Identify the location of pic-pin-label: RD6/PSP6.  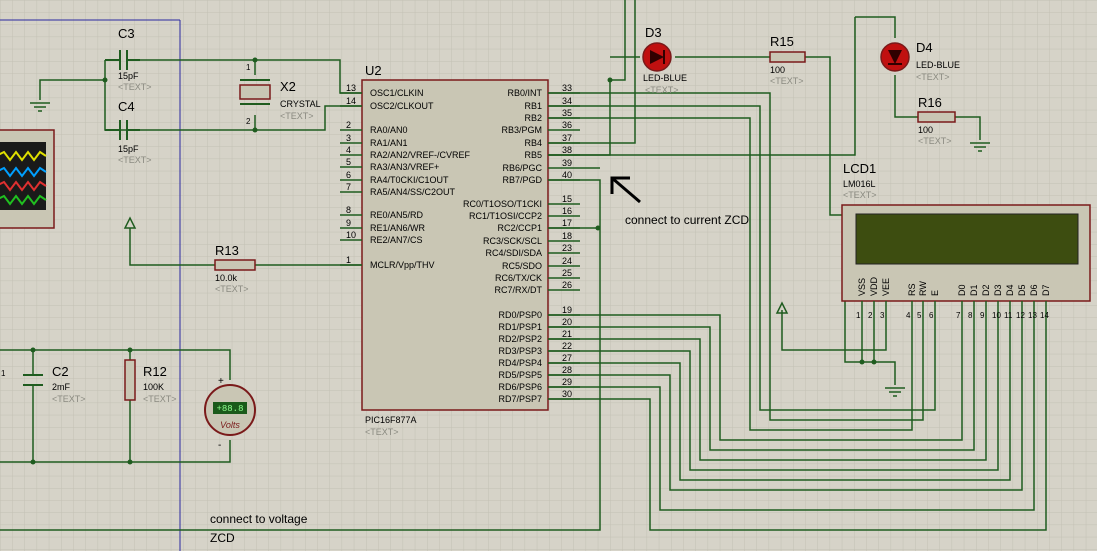
(520, 387).